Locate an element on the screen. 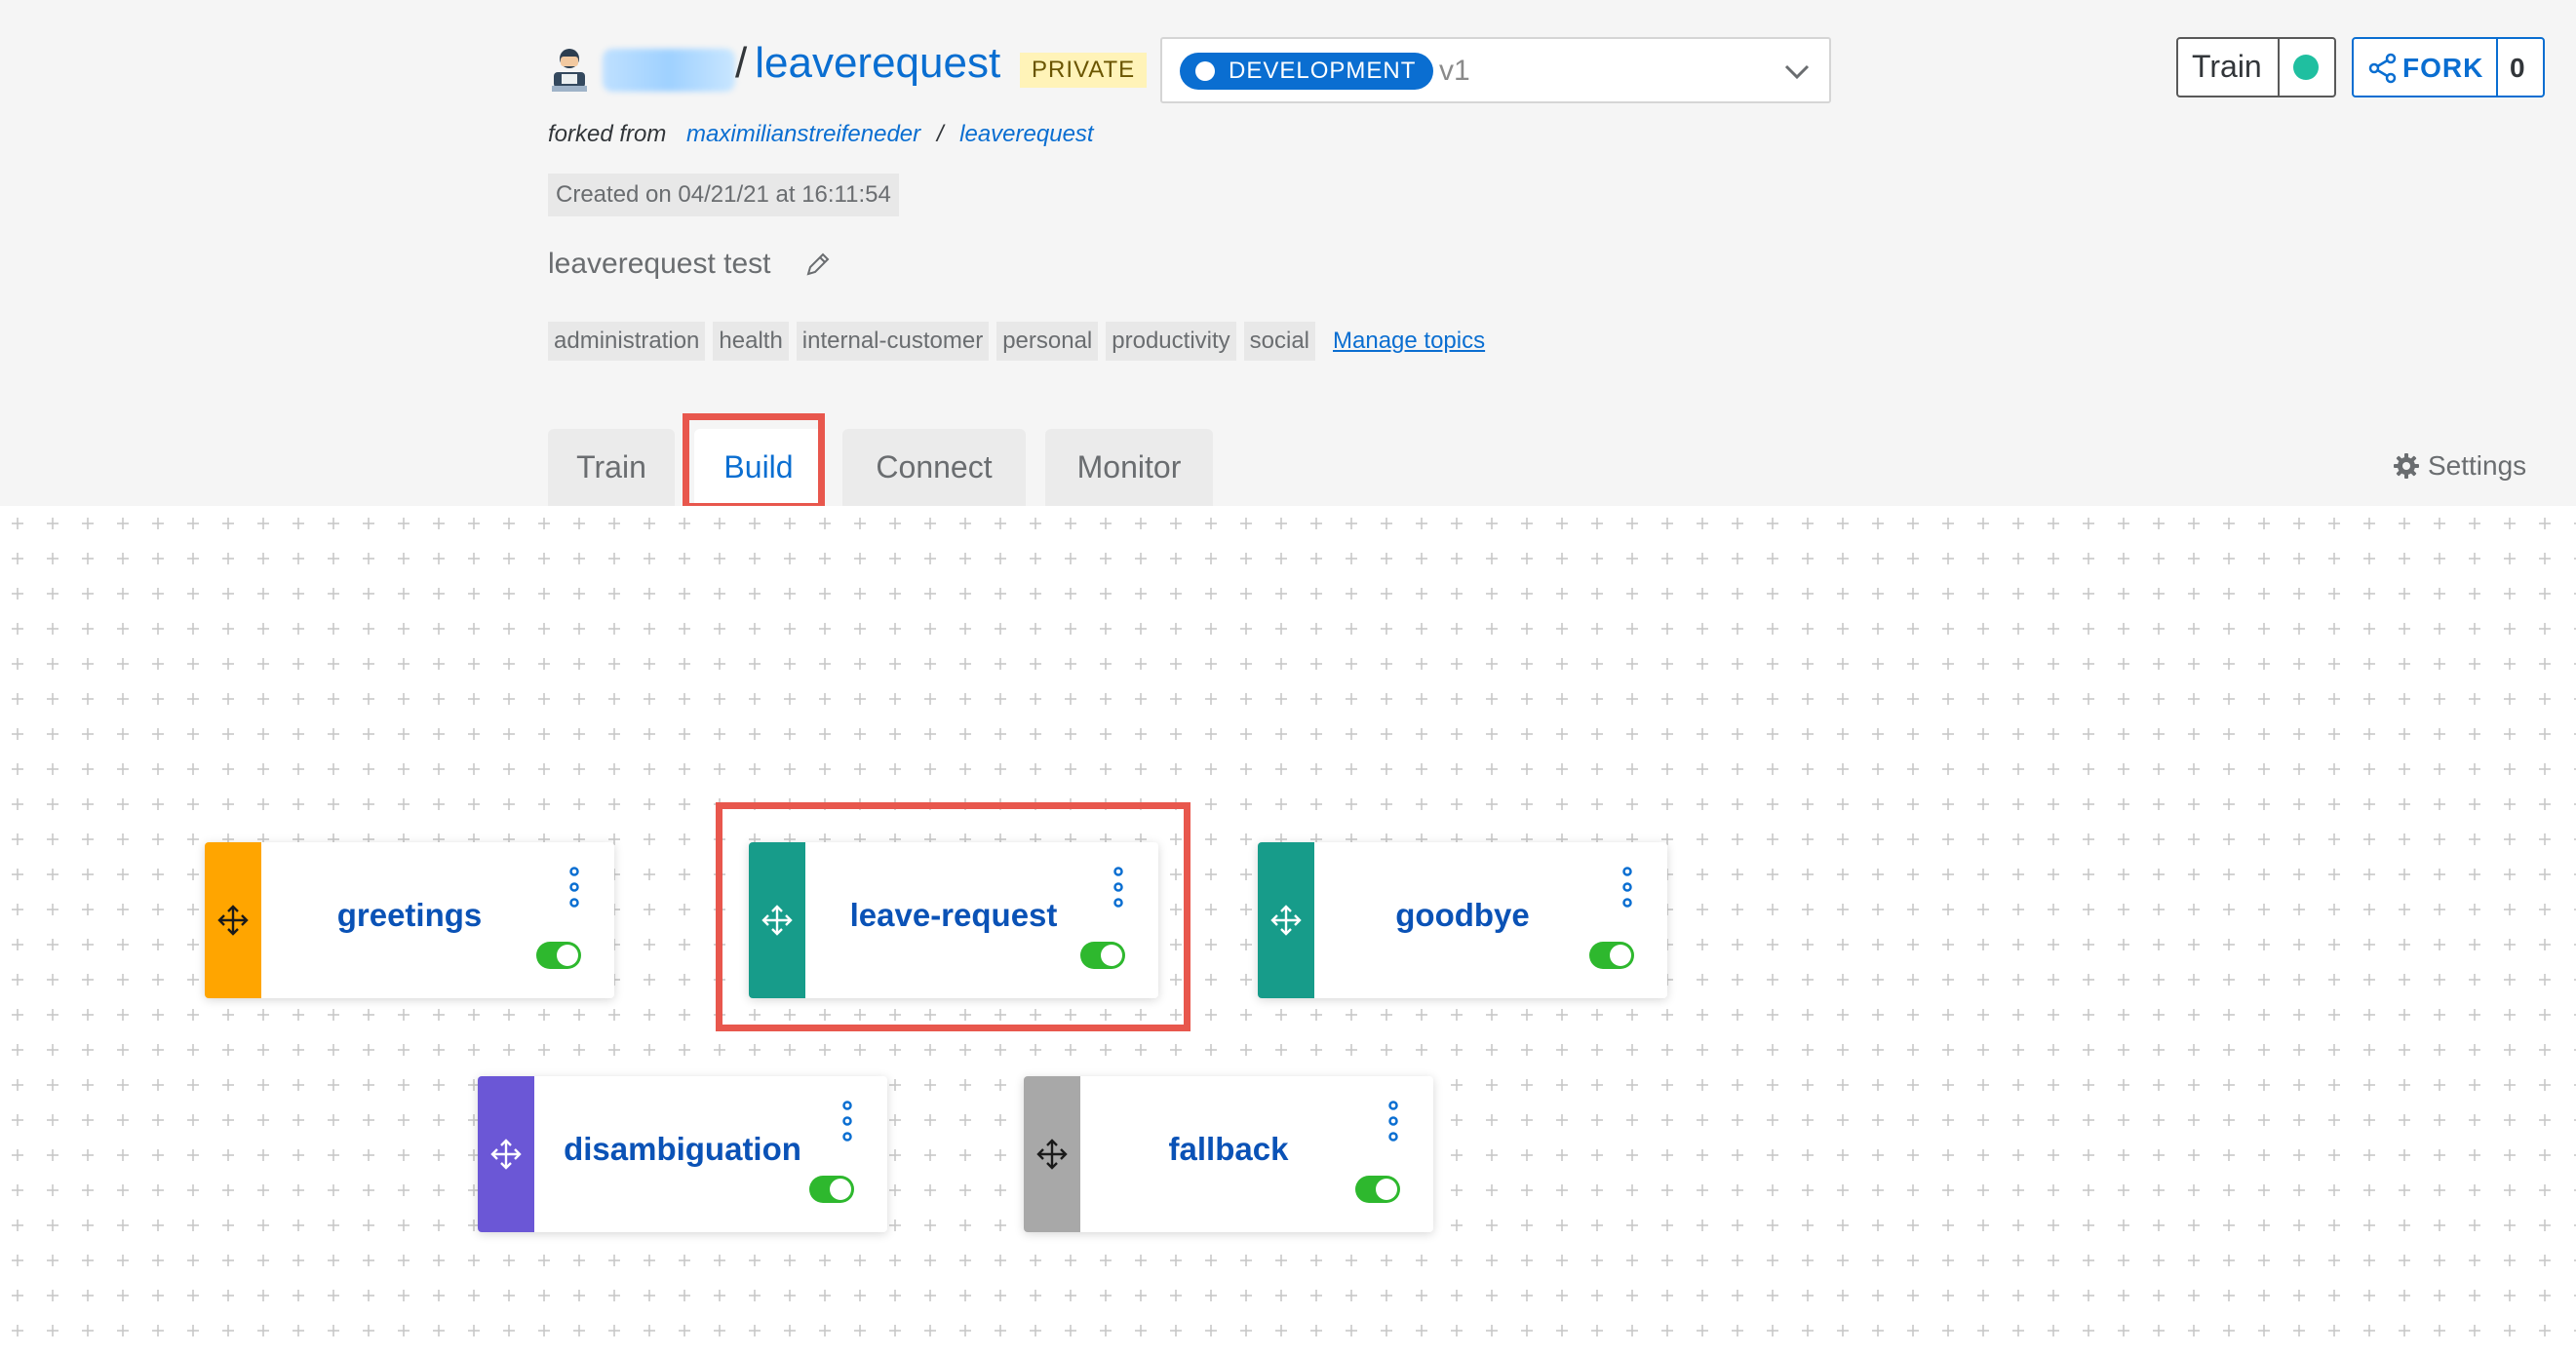  tab-connect: Connect is located at coordinates (934, 468).